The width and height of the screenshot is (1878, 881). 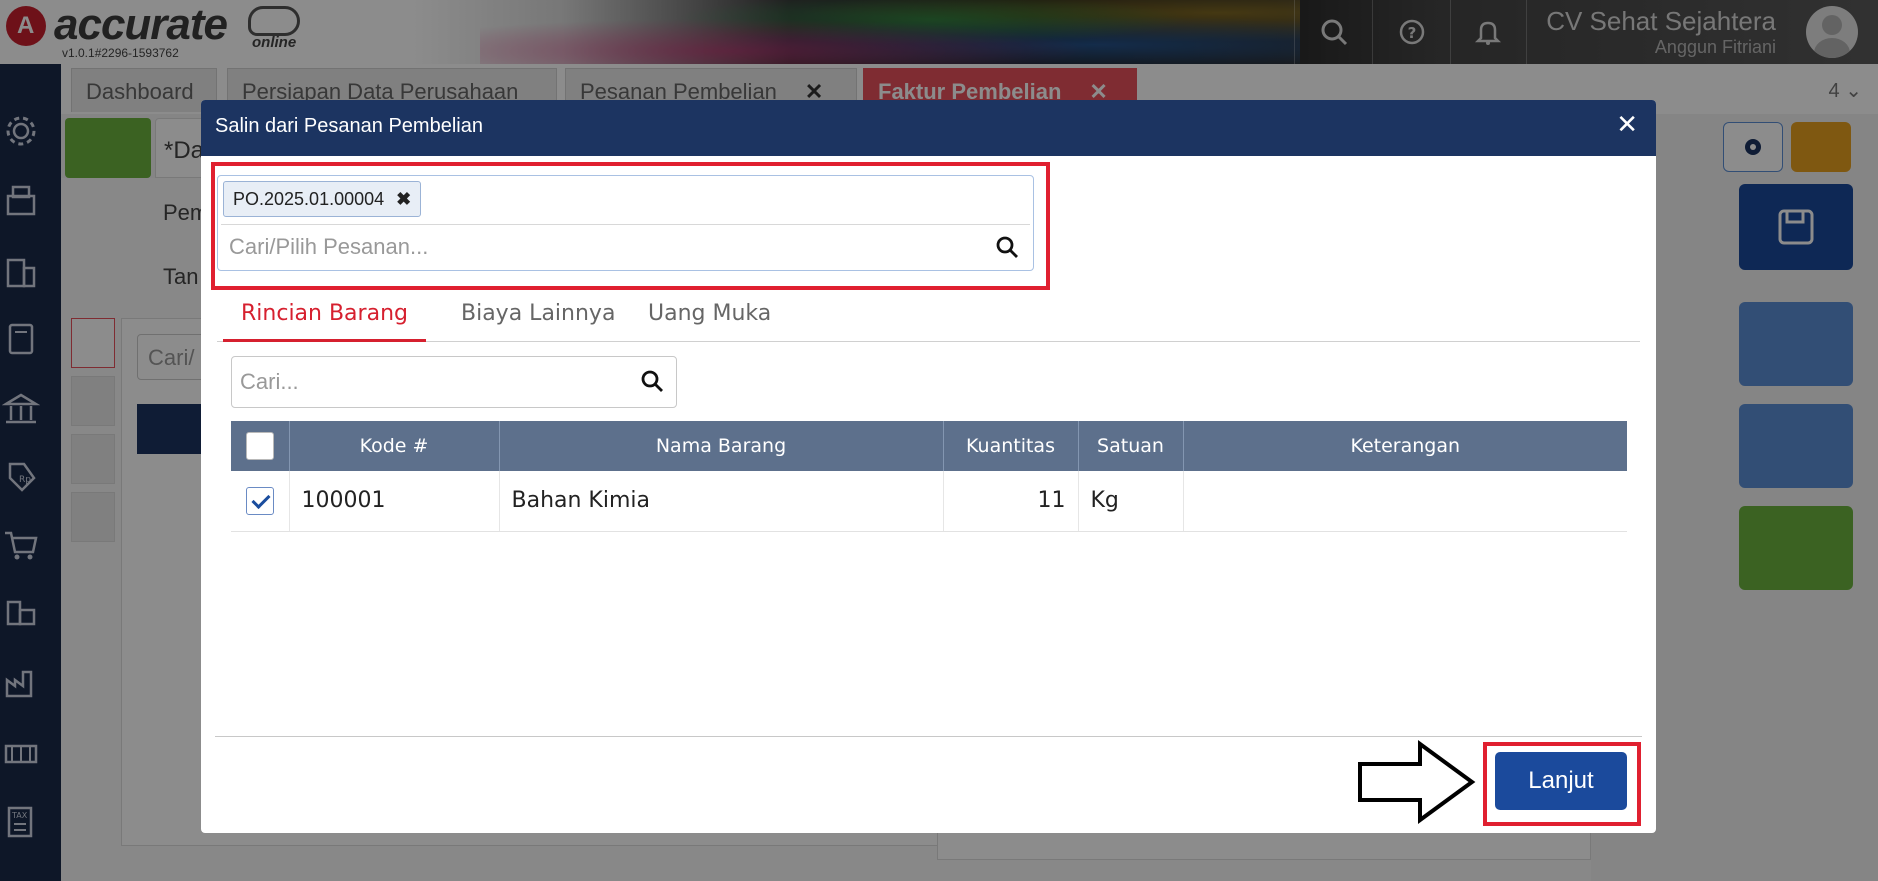 What do you see at coordinates (721, 446) in the screenshot?
I see `column-header-nama-barang: Nama Barang` at bounding box center [721, 446].